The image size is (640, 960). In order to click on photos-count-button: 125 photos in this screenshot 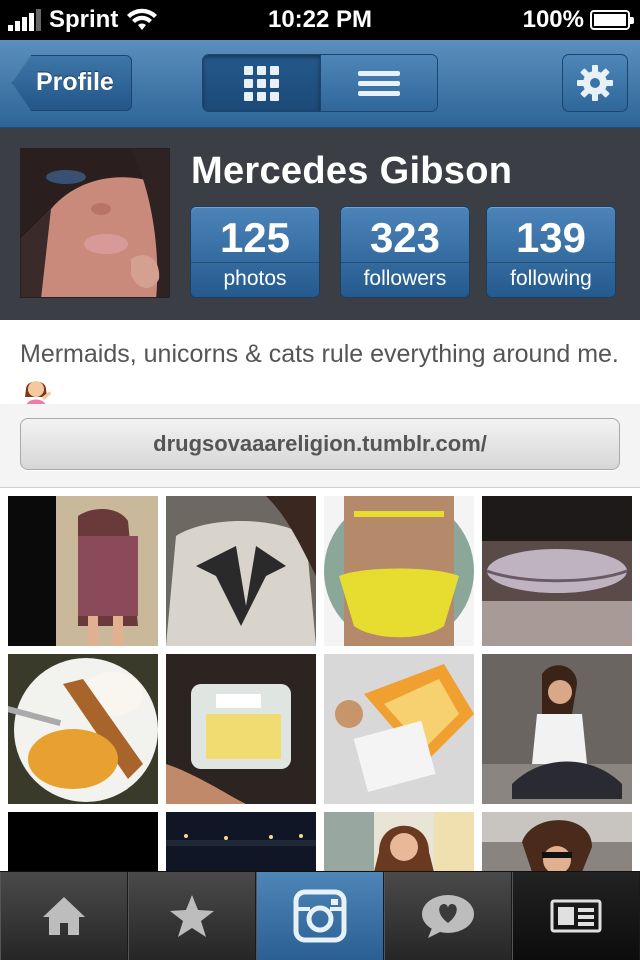, I will do `click(255, 252)`.